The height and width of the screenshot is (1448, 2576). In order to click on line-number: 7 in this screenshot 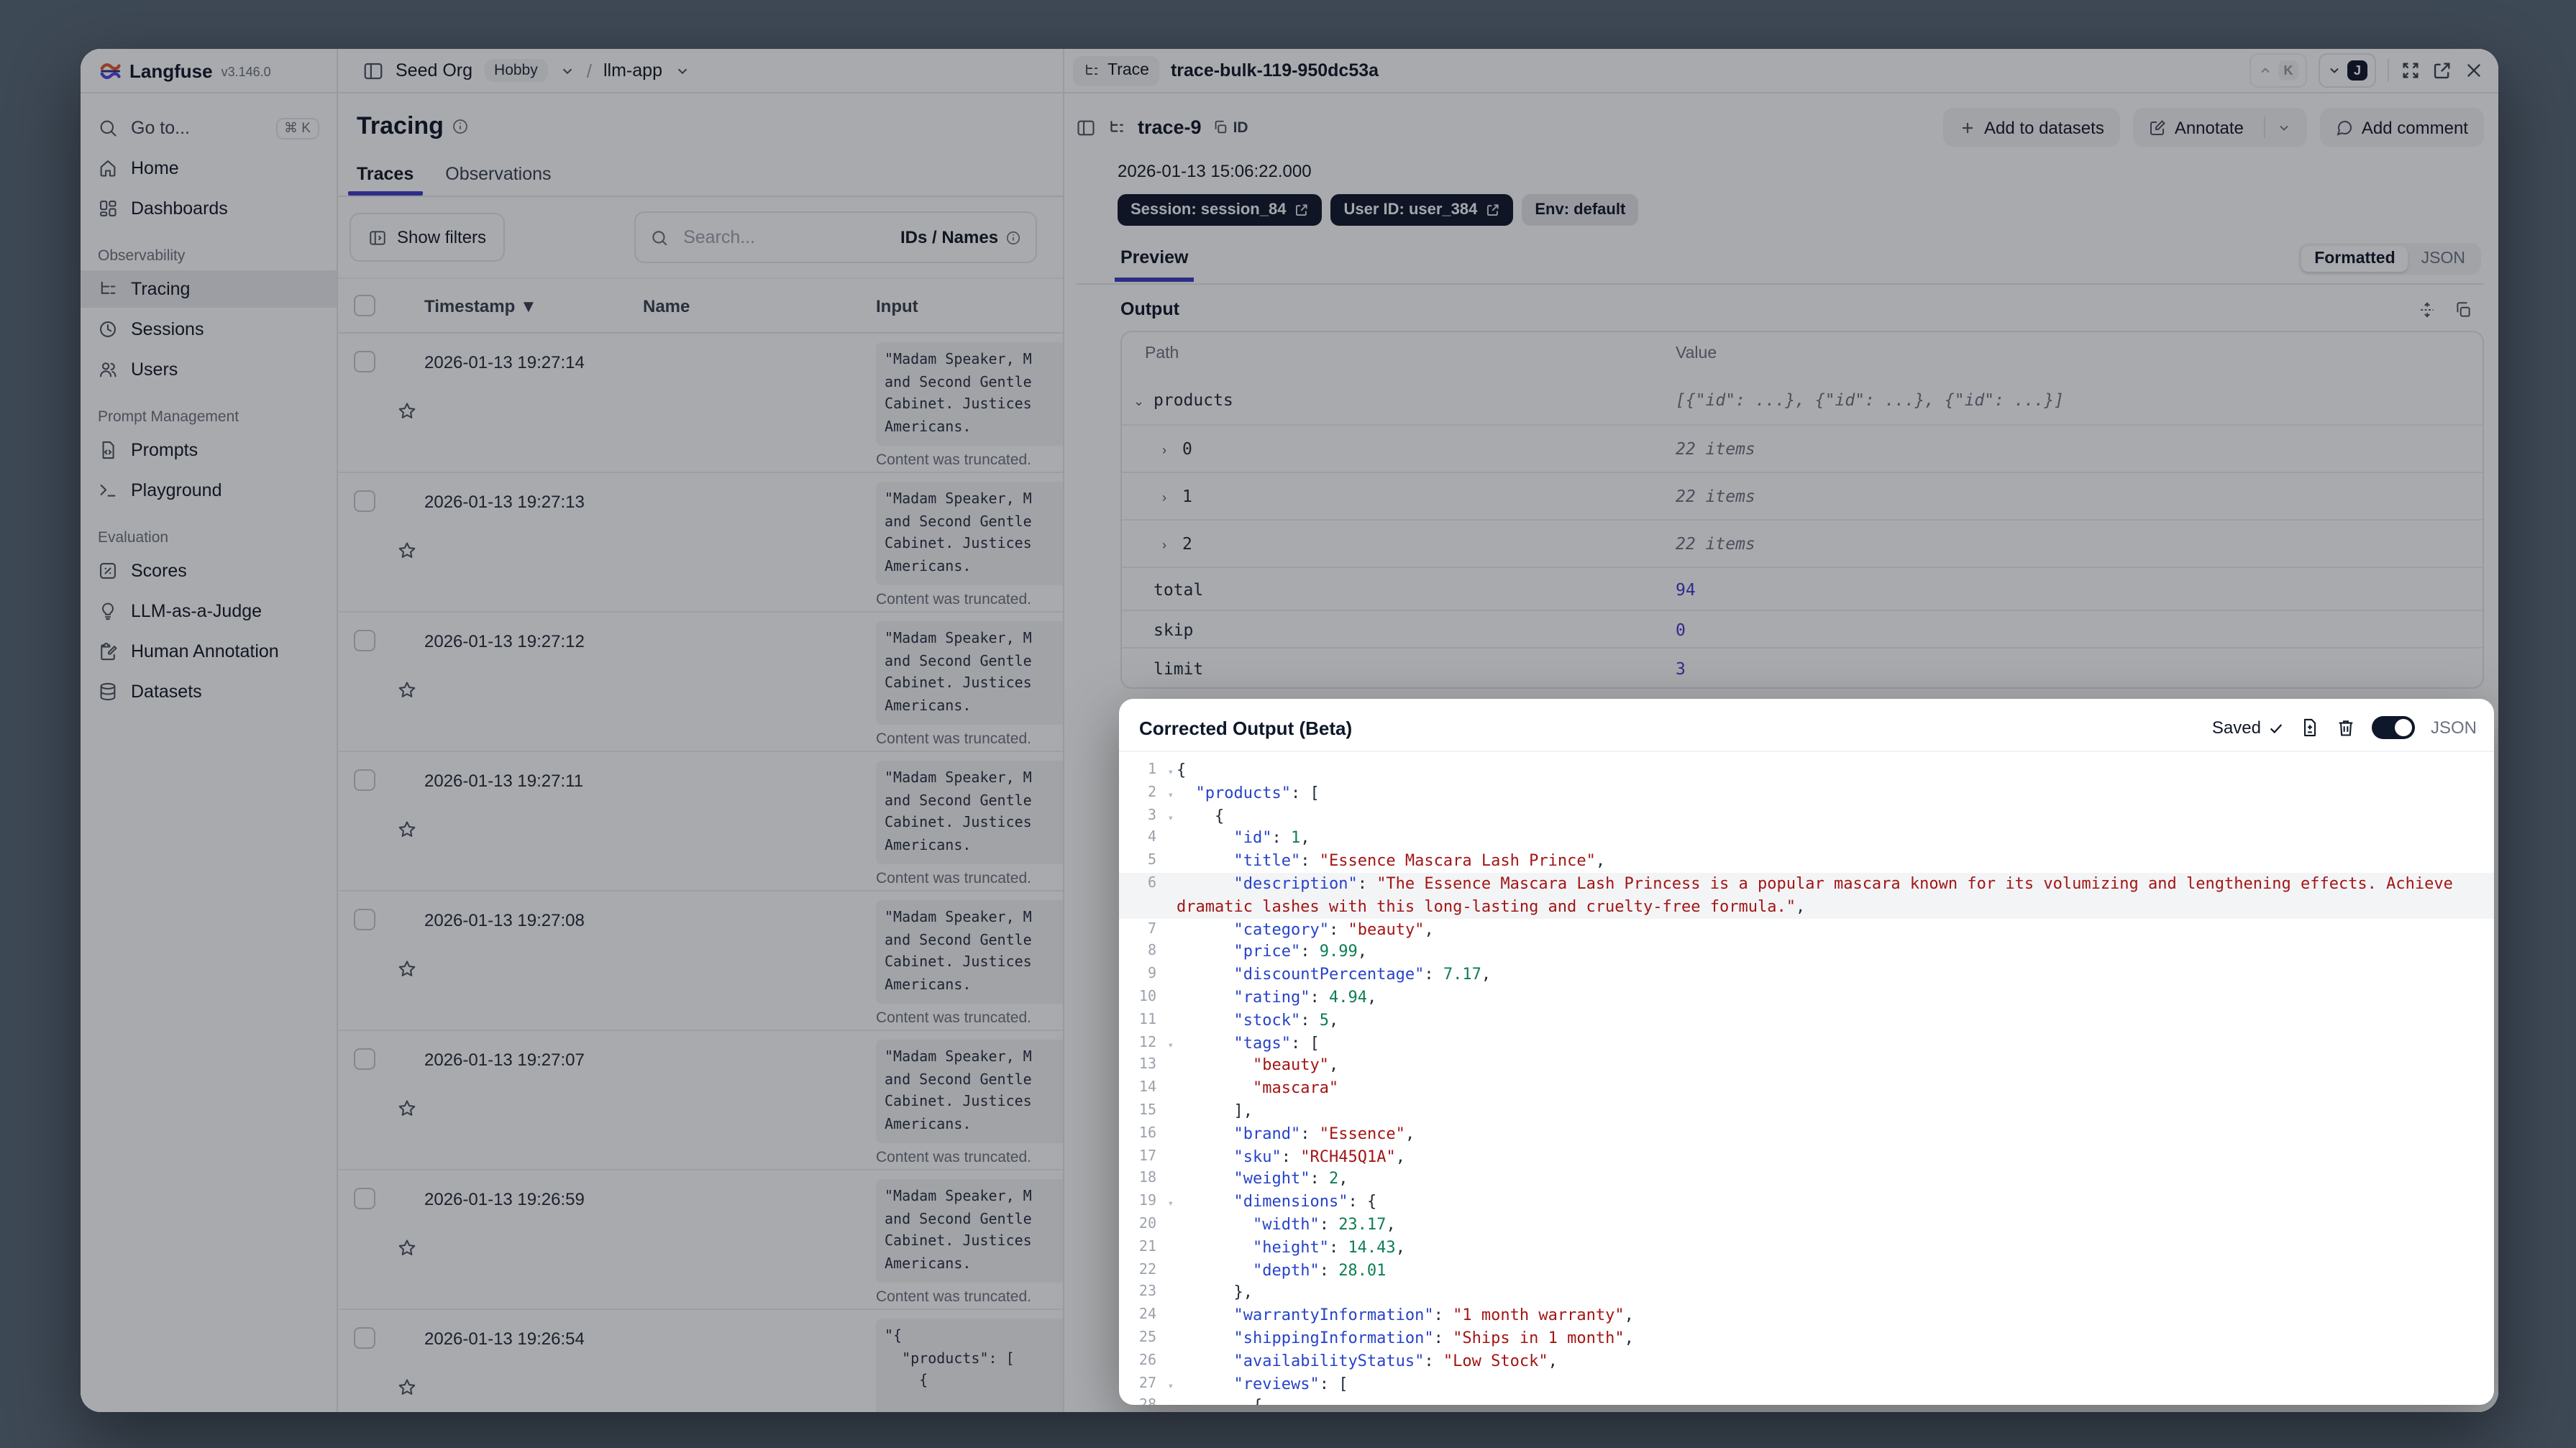, I will do `click(1151, 929)`.